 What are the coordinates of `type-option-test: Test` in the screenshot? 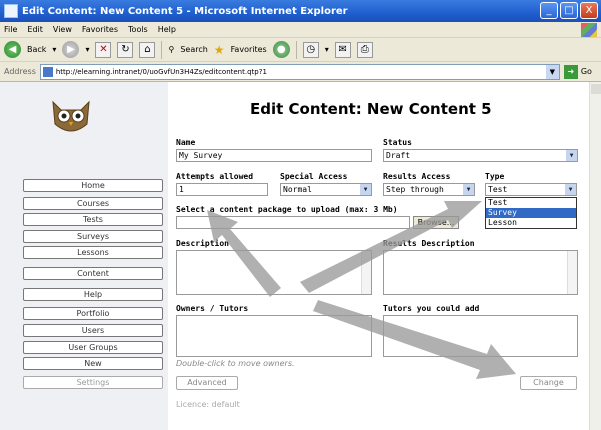 It's located at (531, 203).